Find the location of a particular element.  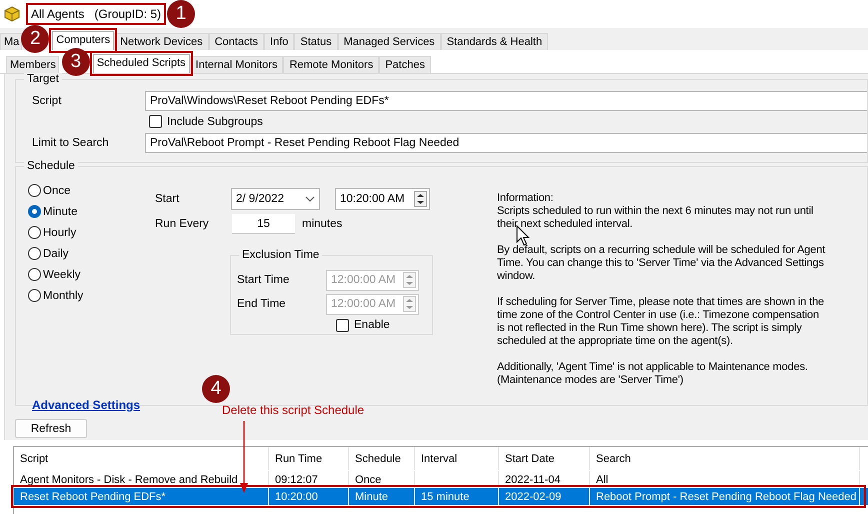

column-header: Run Time is located at coordinates (309, 458).